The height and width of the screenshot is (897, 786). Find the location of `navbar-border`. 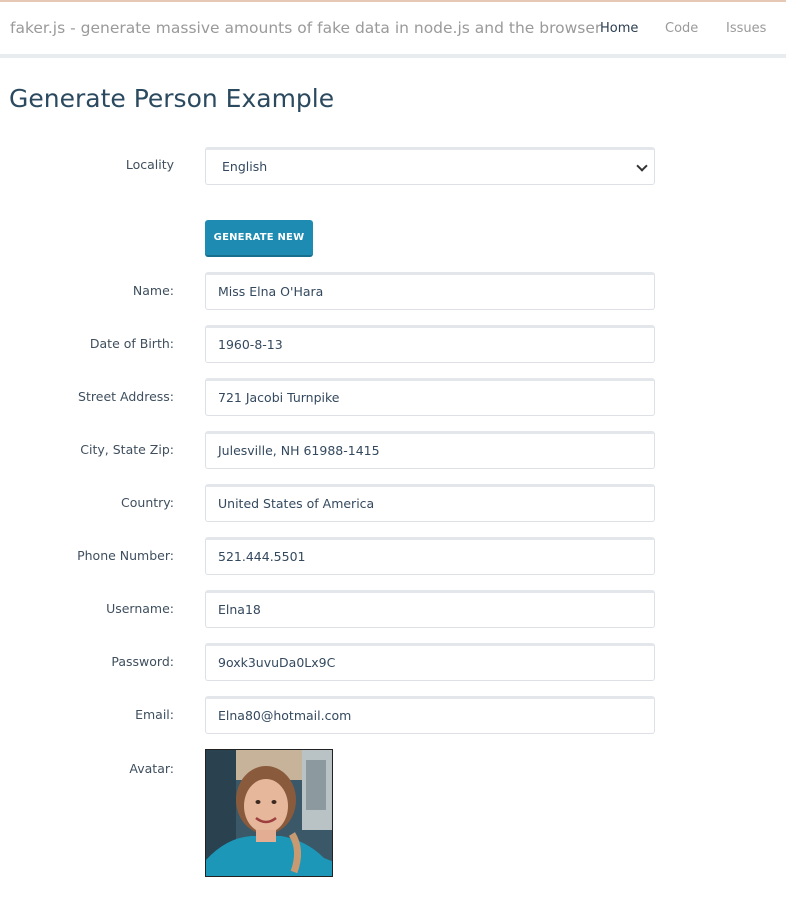

navbar-border is located at coordinates (393, 56).